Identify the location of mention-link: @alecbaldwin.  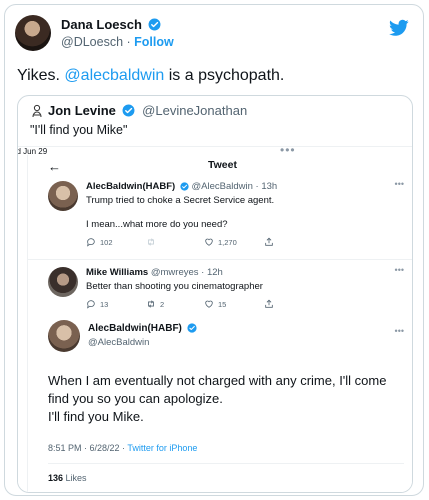
(114, 75).